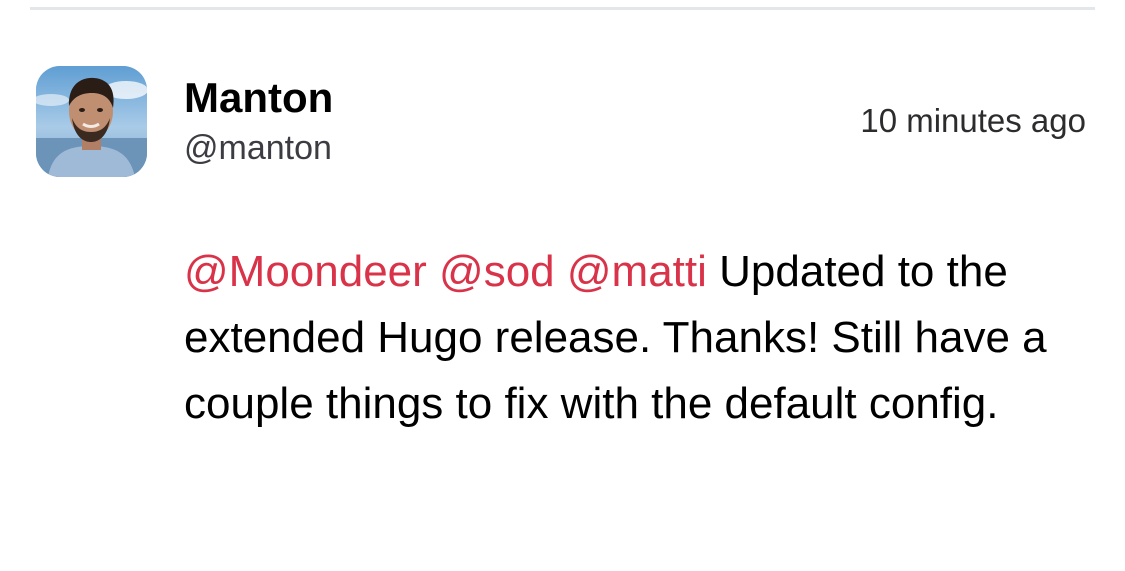 This screenshot has width=1125, height=571. Describe the element at coordinates (973, 121) in the screenshot. I see `timestamp: 10 minutes ago` at that location.